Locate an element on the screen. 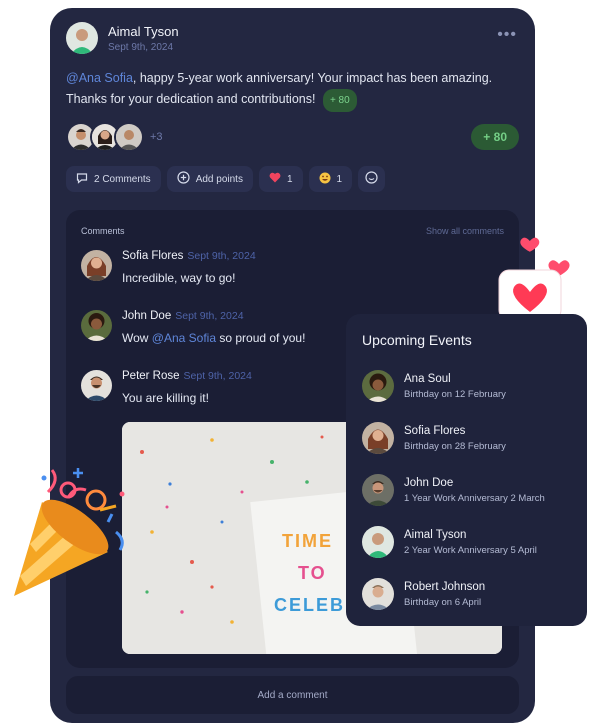 The width and height of the screenshot is (593, 723). inline-points-badge: + 80 is located at coordinates (339, 100).